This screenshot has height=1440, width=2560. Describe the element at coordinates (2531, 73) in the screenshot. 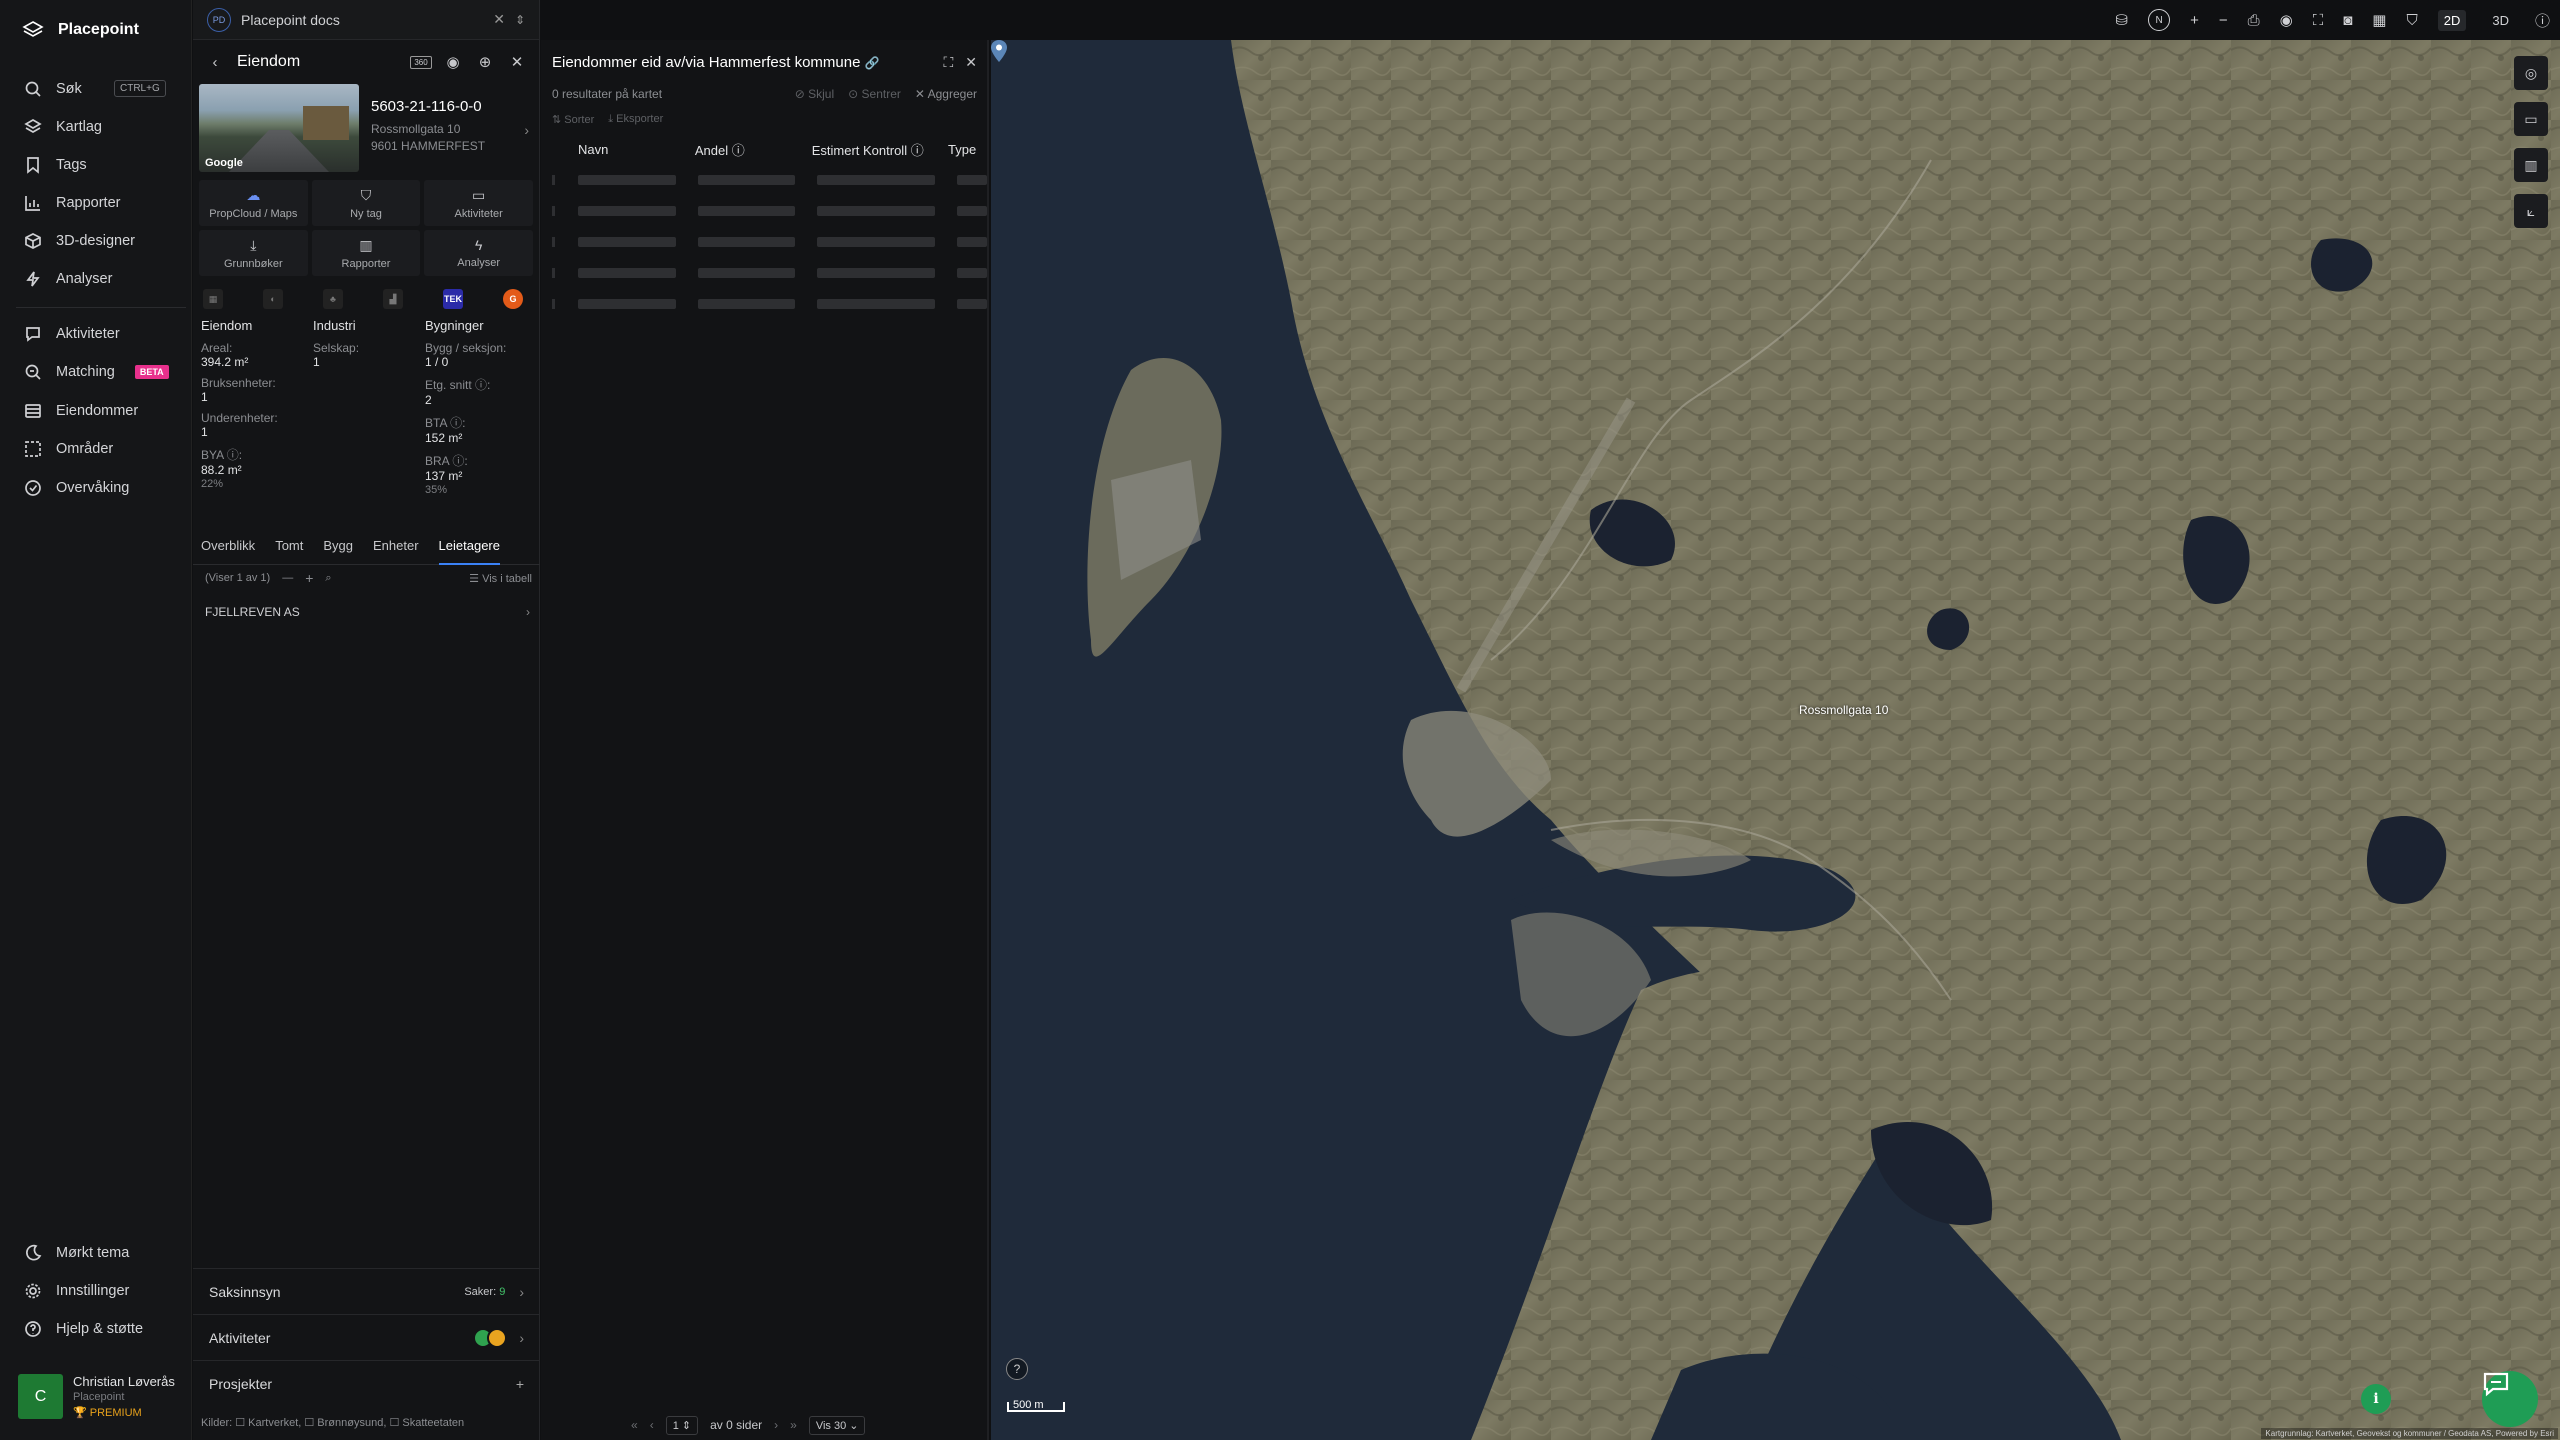

I see `map-ctl-globe-icon: ◎` at that location.